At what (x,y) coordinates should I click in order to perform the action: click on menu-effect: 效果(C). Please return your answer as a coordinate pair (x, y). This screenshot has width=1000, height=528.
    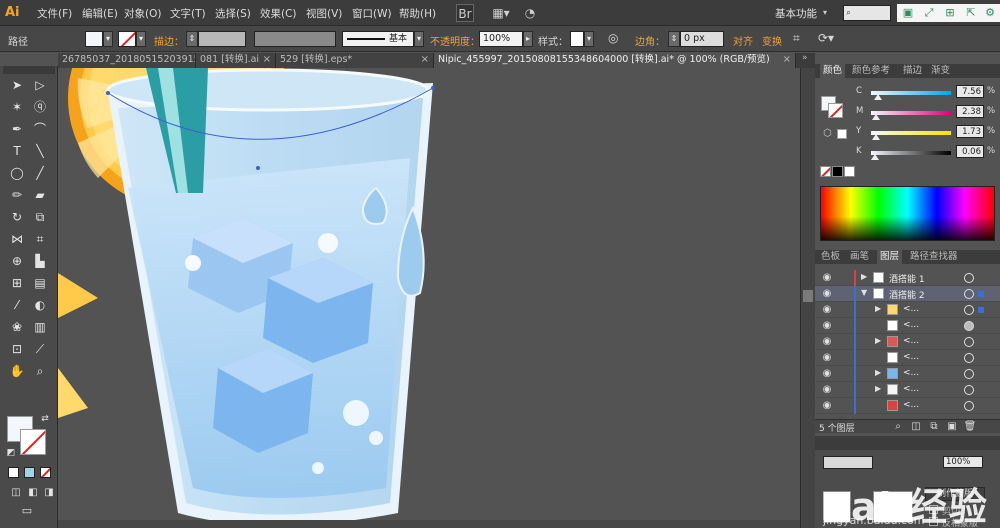
    Looking at the image, I should click on (278, 13).